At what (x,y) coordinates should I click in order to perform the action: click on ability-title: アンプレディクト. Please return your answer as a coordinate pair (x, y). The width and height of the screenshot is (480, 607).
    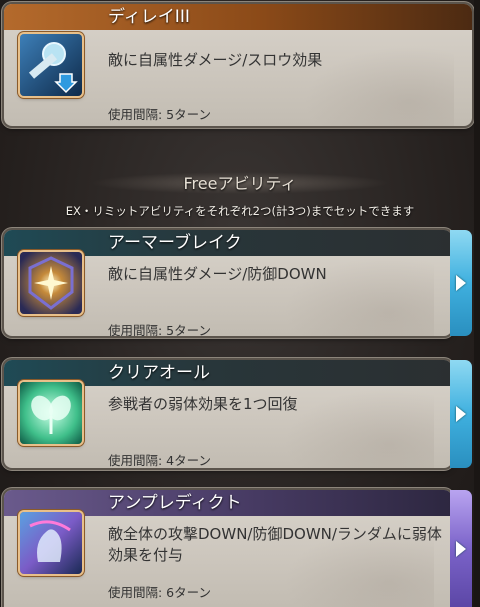
    Looking at the image, I should click on (175, 503).